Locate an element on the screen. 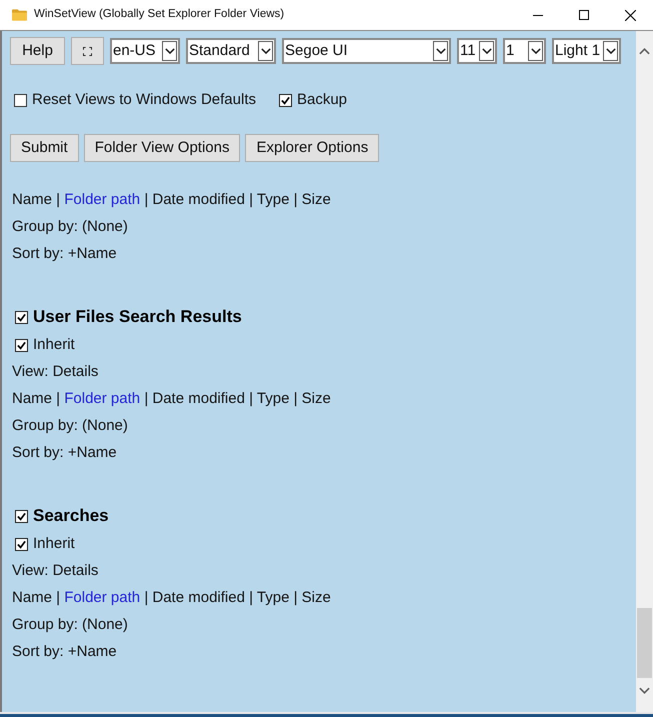 The height and width of the screenshot is (717, 653). dropdown: 1 is located at coordinates (524, 51).